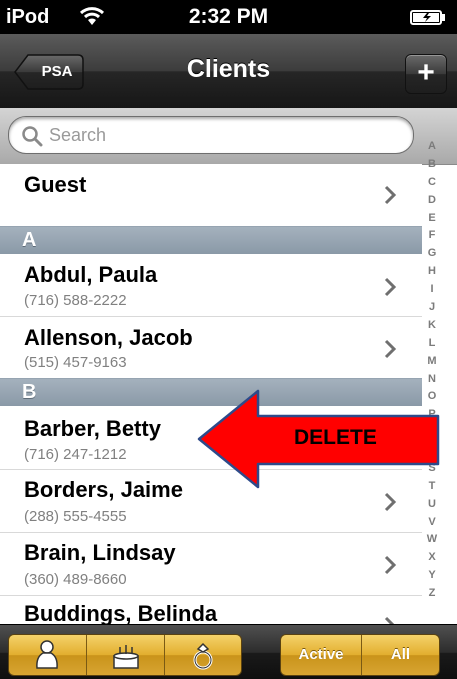 The image size is (457, 679). I want to click on list-item: Brain, Lindsay (360) 489-8660, so click(211, 564).